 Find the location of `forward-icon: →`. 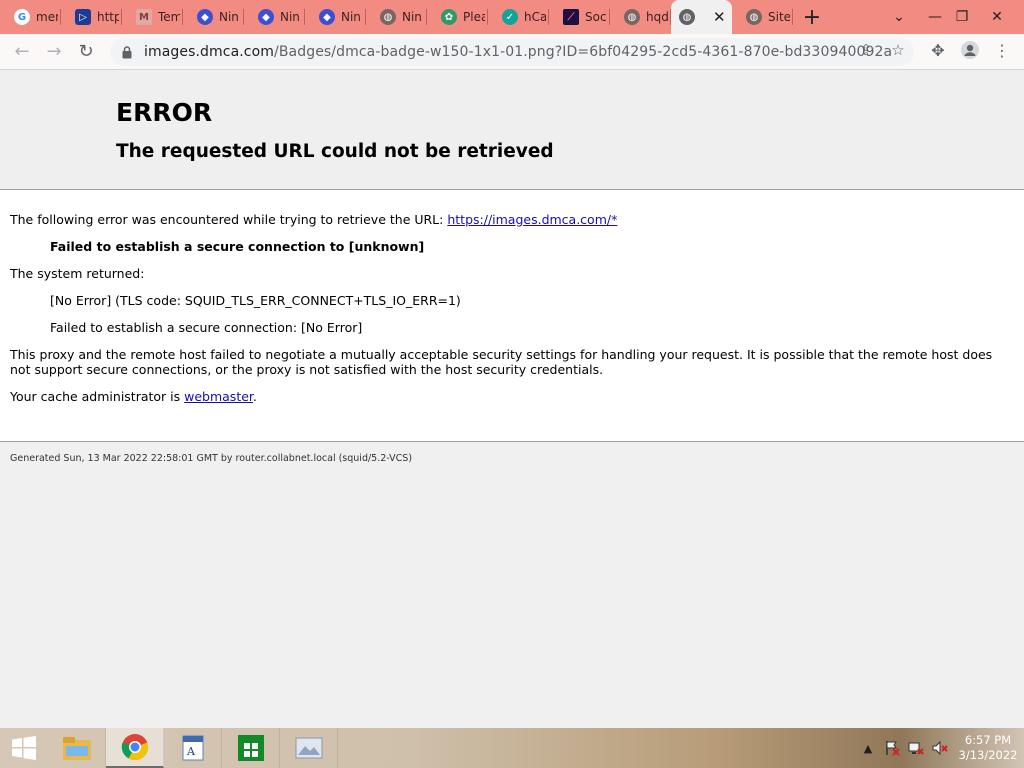

forward-icon: → is located at coordinates (54, 52).